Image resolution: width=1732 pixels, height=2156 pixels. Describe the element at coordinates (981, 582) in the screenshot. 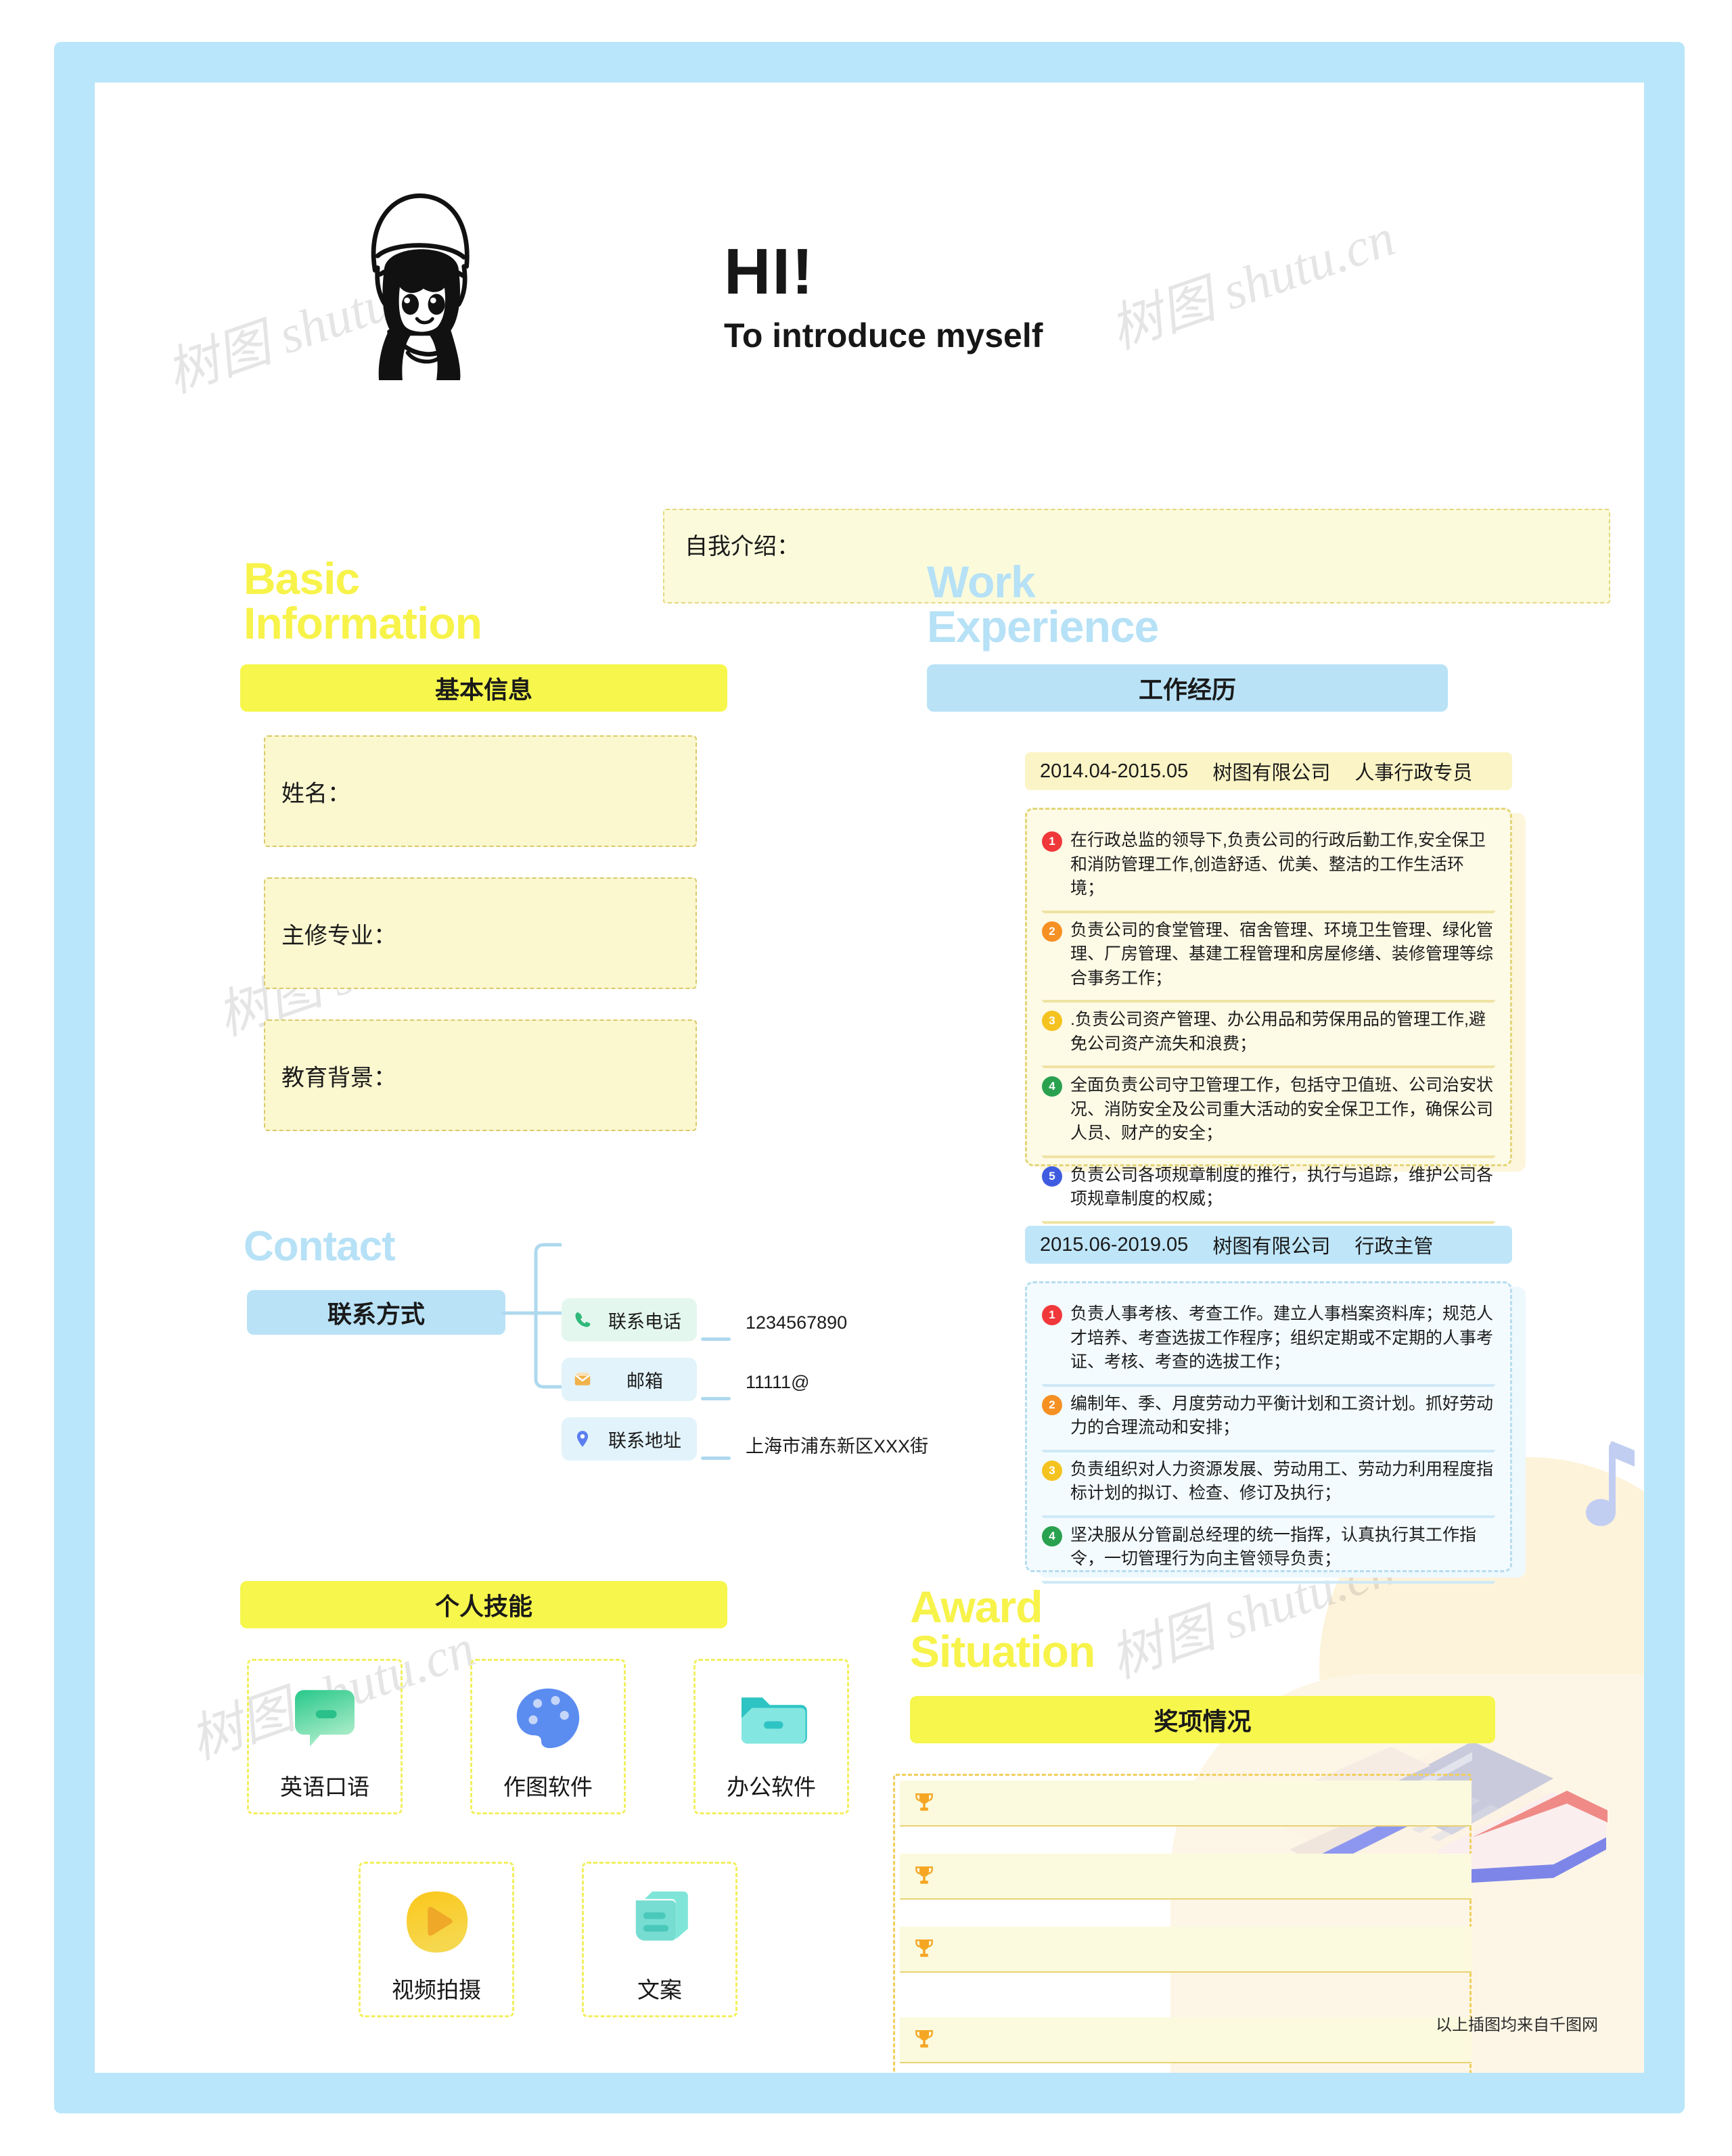

I see `work-title-line1: Work` at that location.